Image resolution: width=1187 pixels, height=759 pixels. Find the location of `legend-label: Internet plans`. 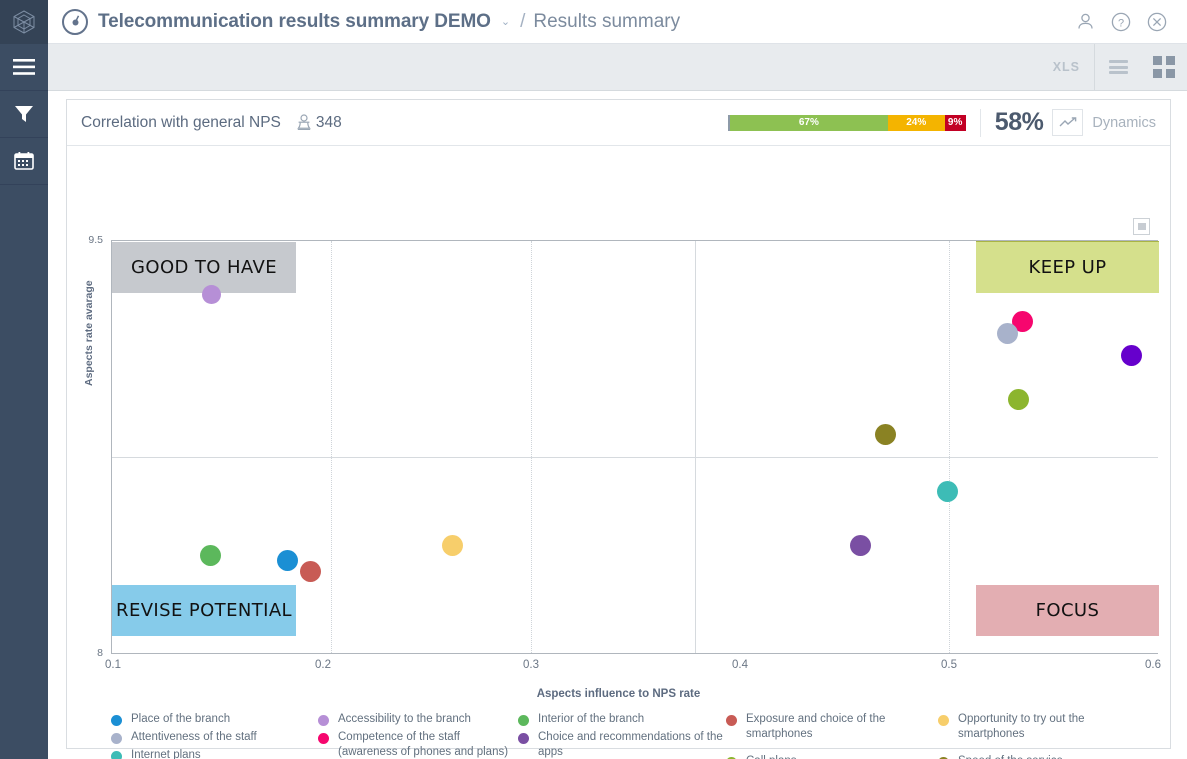

legend-label: Internet plans is located at coordinates (166, 754).